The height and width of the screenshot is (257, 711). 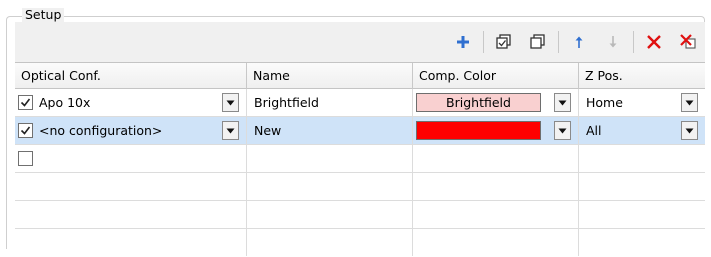 What do you see at coordinates (131, 76) in the screenshot?
I see `column-header-optical-conf: Optical Conf.` at bounding box center [131, 76].